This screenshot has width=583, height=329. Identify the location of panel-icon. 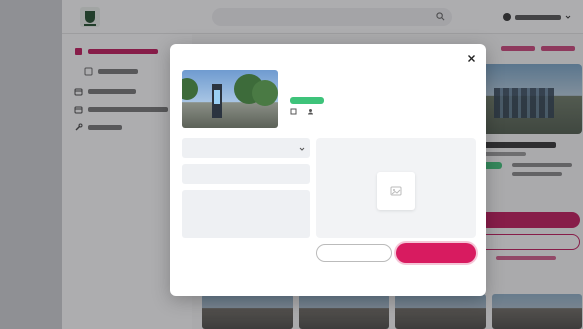
(293, 111).